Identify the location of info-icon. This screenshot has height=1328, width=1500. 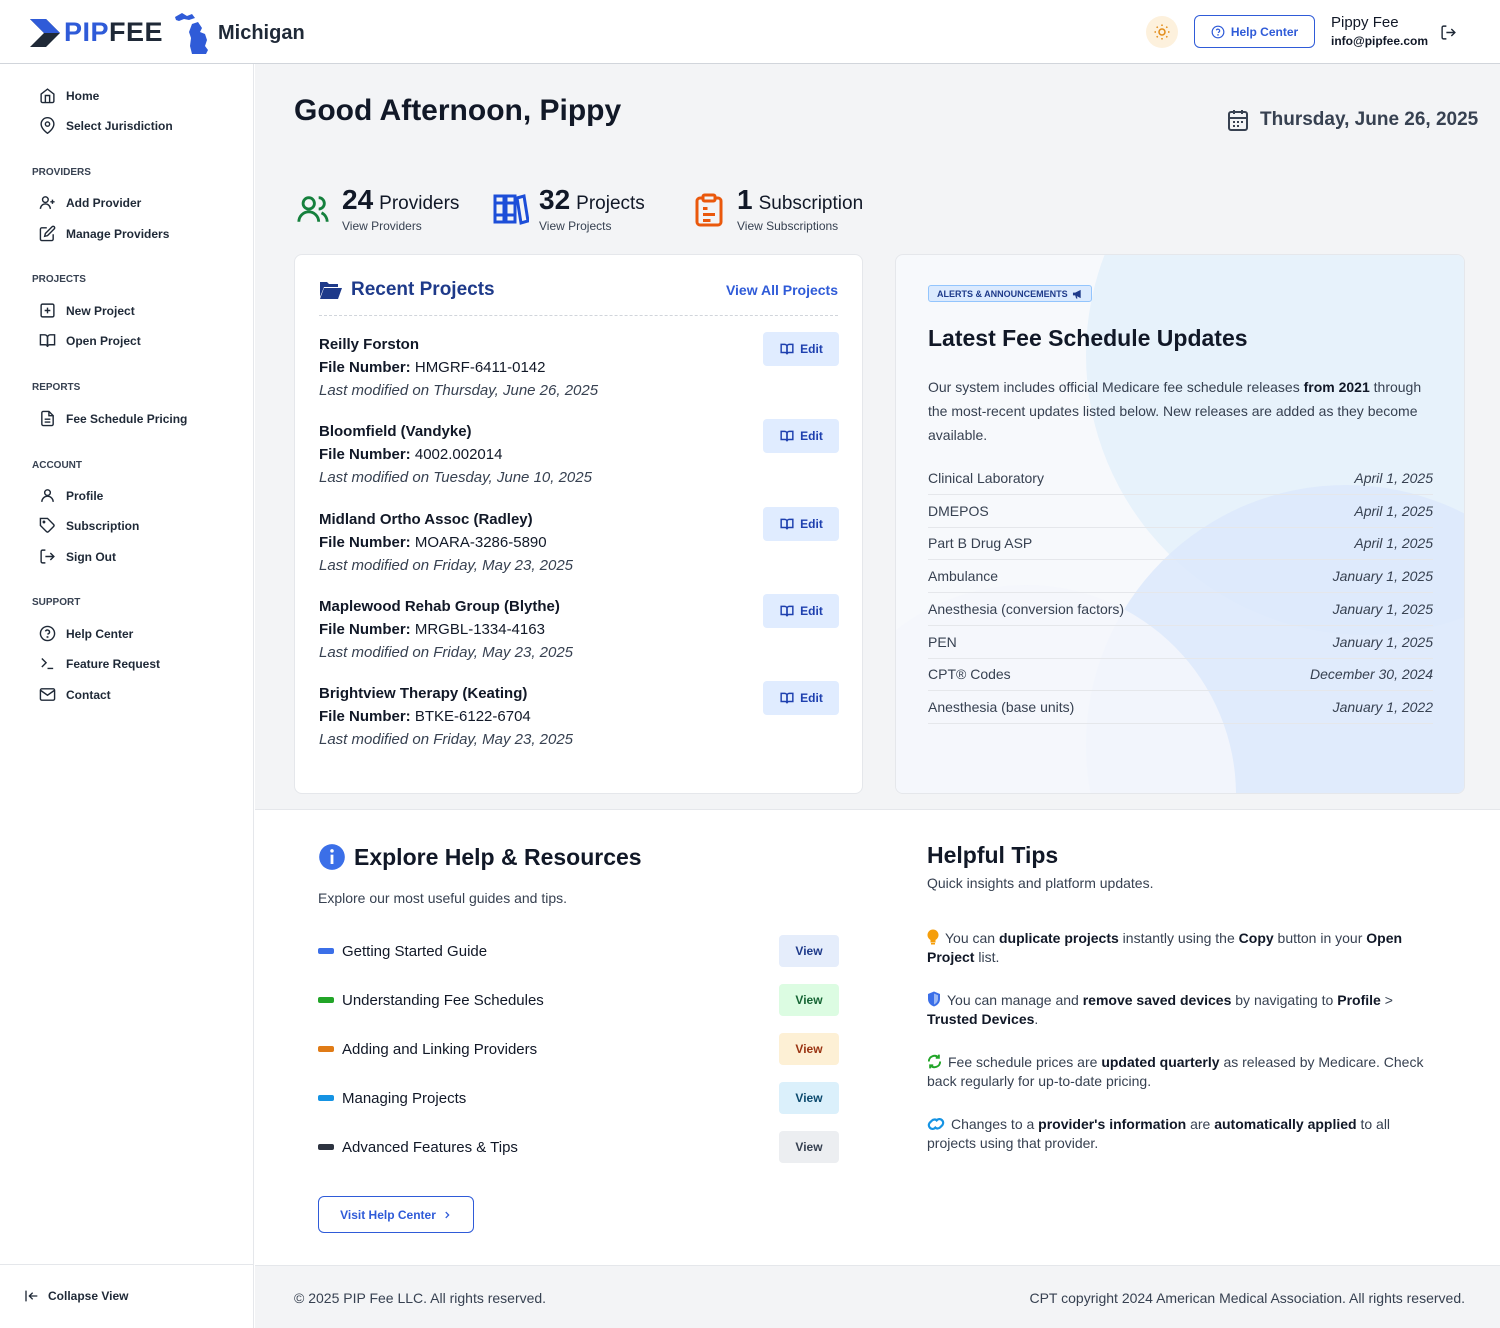
(332, 857).